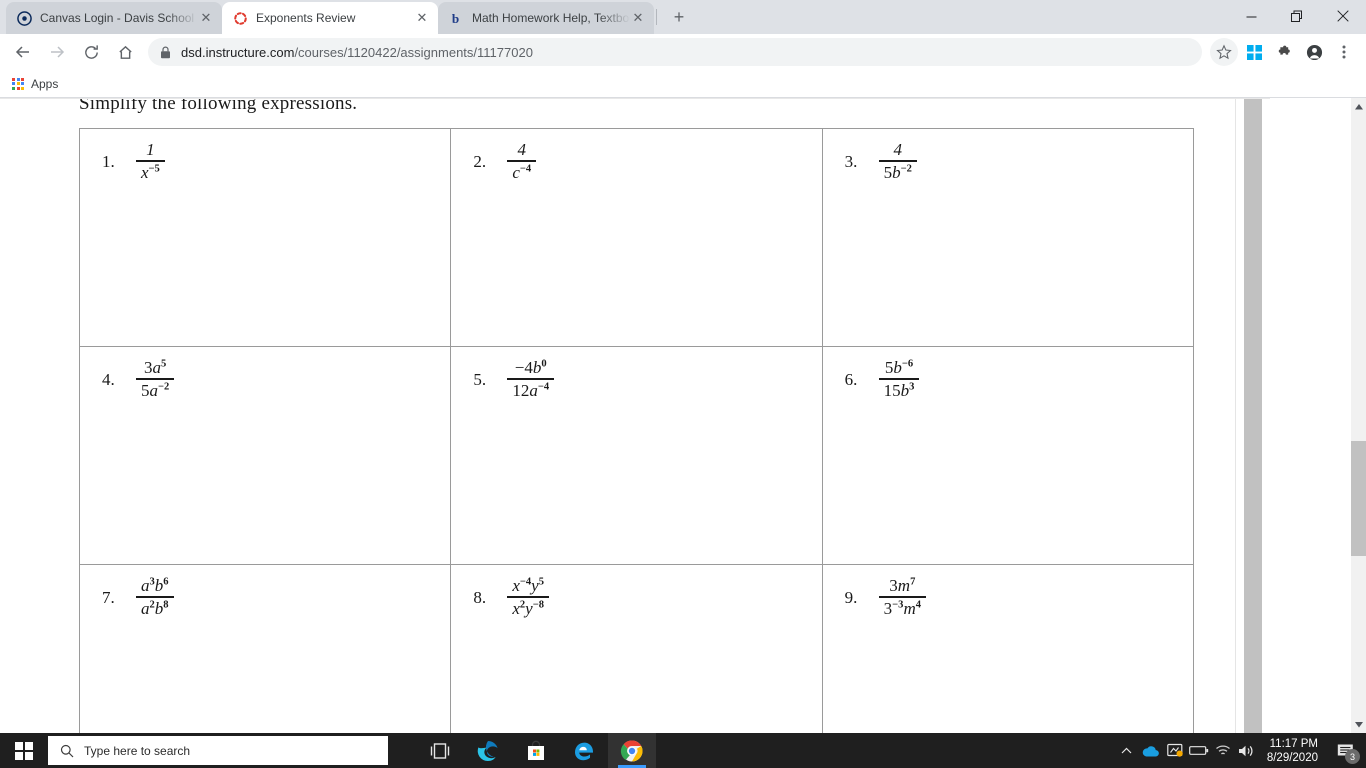 Image resolution: width=1366 pixels, height=768 pixels. I want to click on taskbar-clock: 11:17 PM 8/29/2020, so click(1293, 751).